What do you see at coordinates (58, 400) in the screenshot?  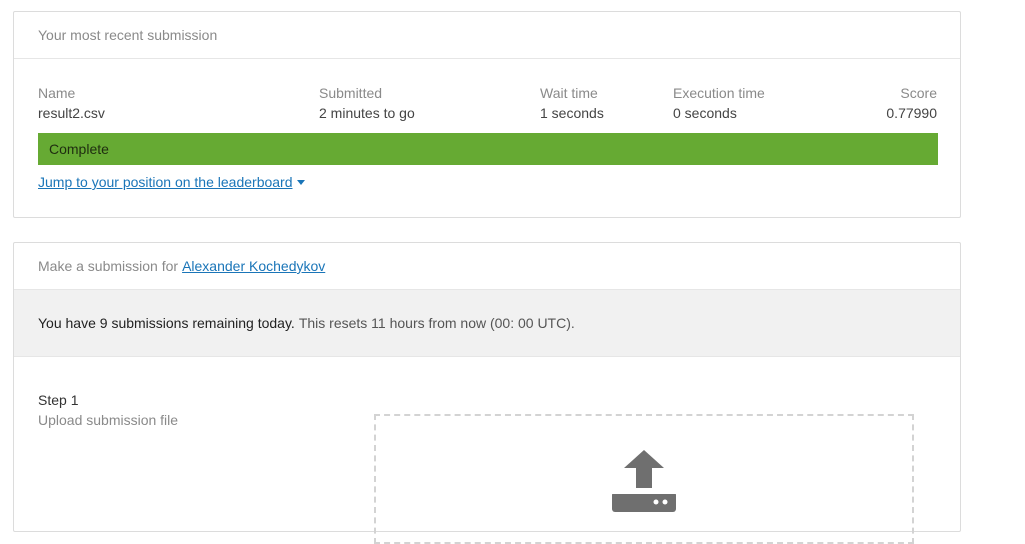 I see `step-title: Step 1` at bounding box center [58, 400].